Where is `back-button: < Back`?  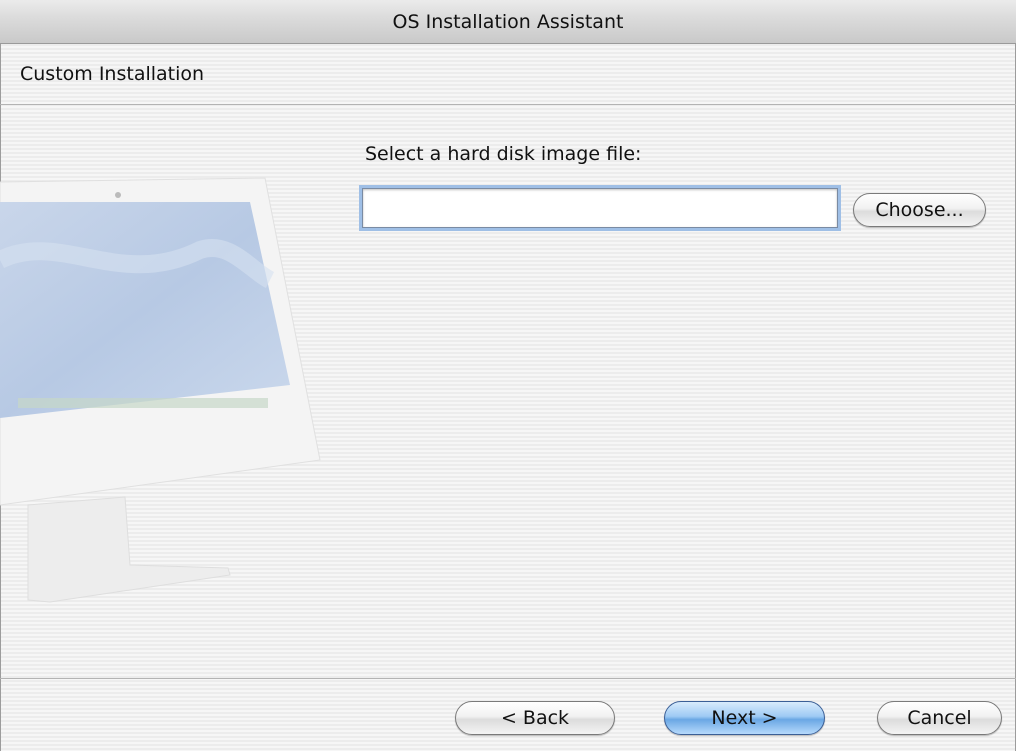
back-button: < Back is located at coordinates (535, 718).